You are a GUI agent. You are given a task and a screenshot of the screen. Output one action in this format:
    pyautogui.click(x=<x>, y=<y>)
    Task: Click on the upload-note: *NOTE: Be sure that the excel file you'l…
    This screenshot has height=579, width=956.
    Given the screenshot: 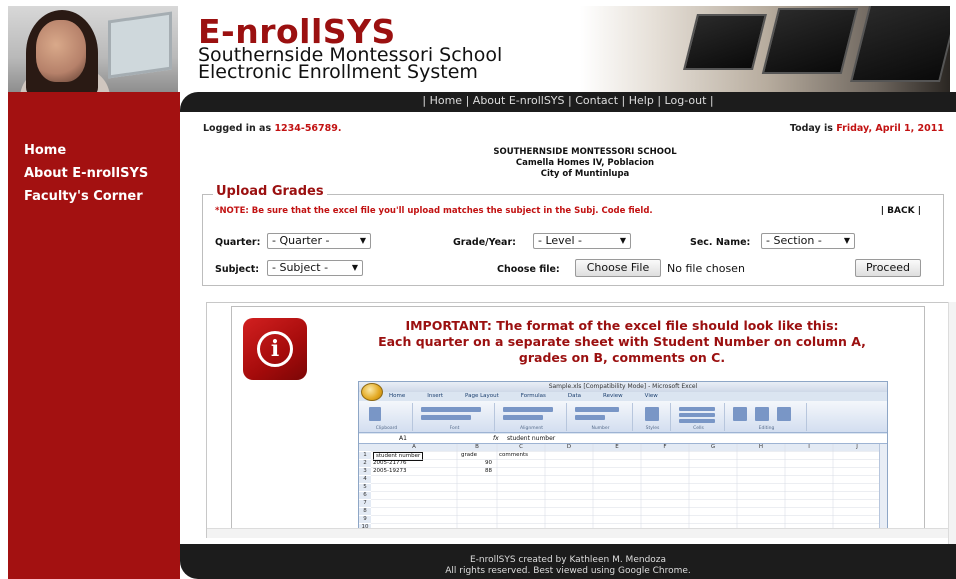 What is the action you would take?
    pyautogui.click(x=434, y=211)
    